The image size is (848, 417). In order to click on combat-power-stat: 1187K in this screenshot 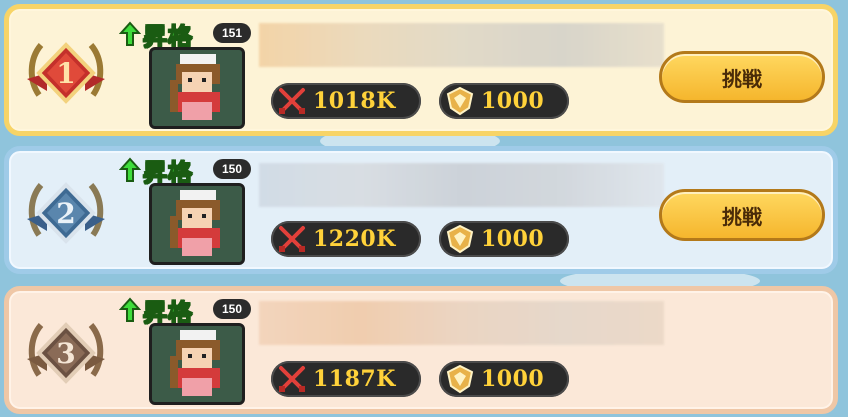, I will do `click(346, 379)`.